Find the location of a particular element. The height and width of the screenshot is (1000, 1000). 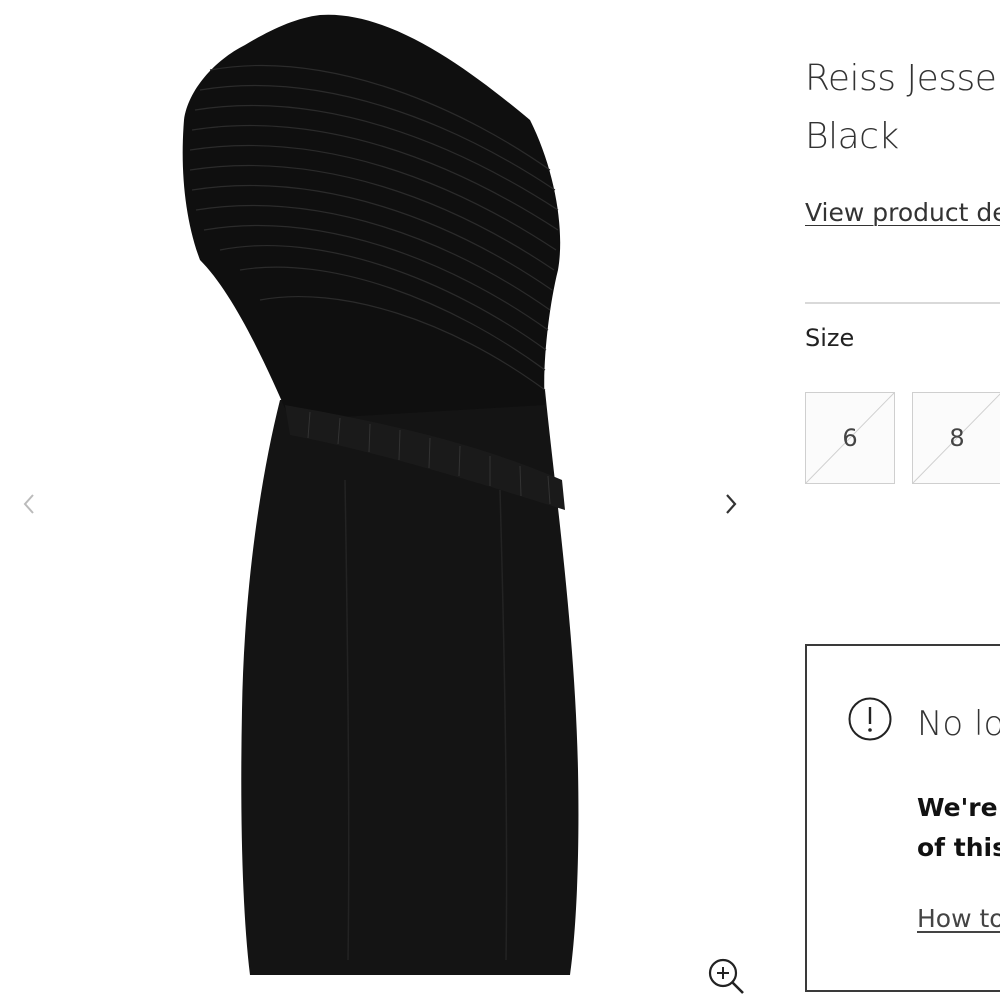

product-title-line2: Black is located at coordinates (852, 136).